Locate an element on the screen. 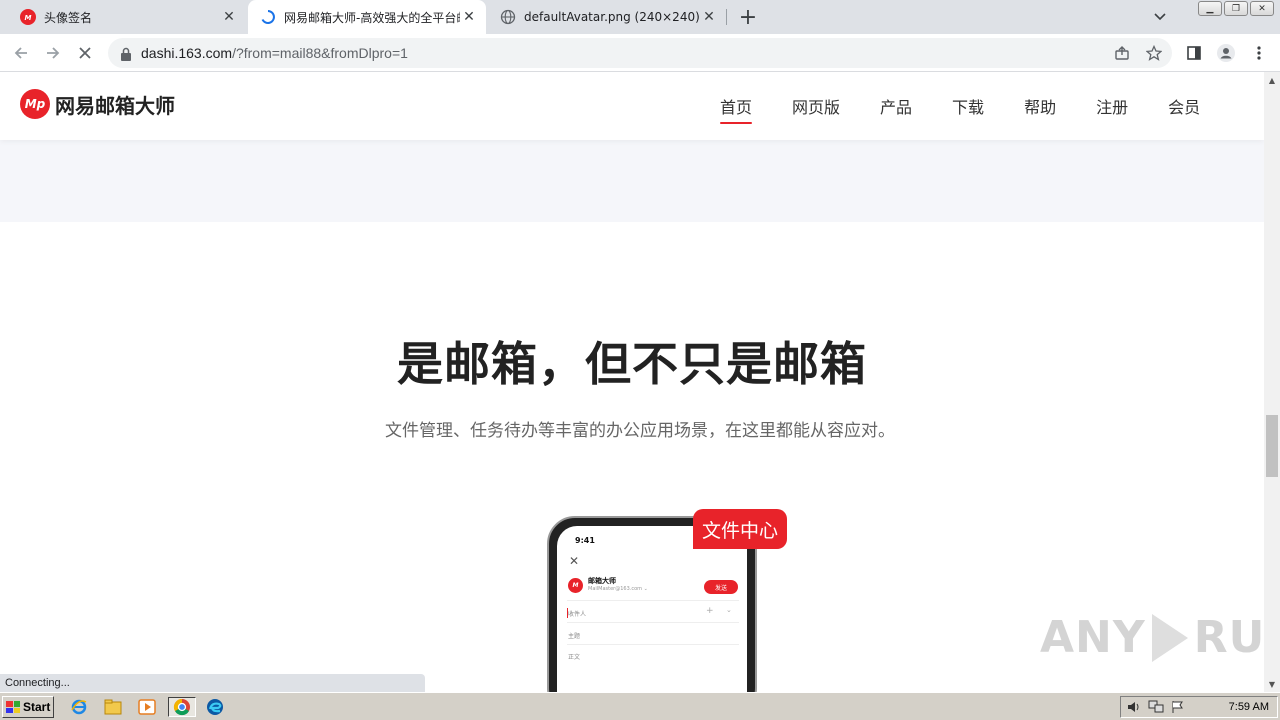 The width and height of the screenshot is (1280, 720). address-bar: dashi.163.com/?from=mail88&fromDlpro=1 is located at coordinates (640, 53).